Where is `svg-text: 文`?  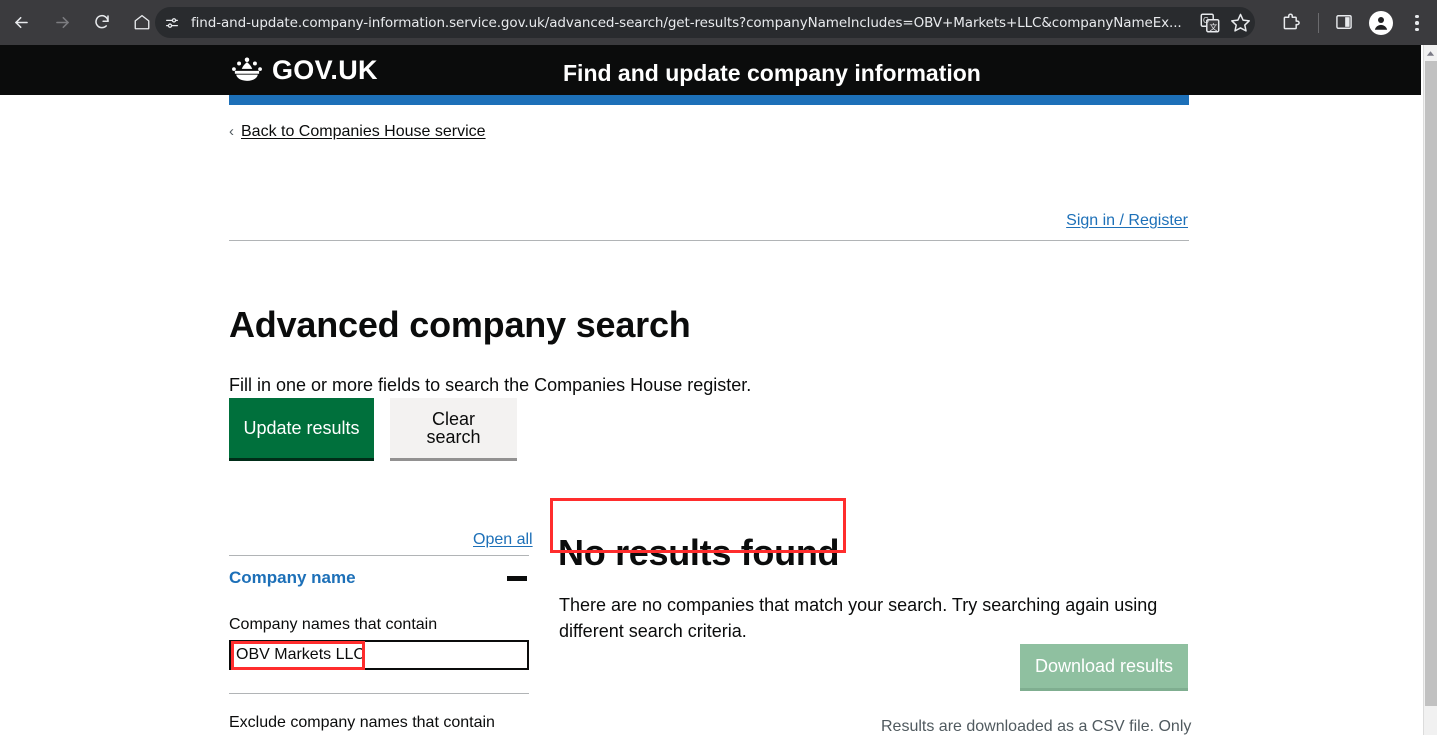 svg-text: 文 is located at coordinates (1214, 27).